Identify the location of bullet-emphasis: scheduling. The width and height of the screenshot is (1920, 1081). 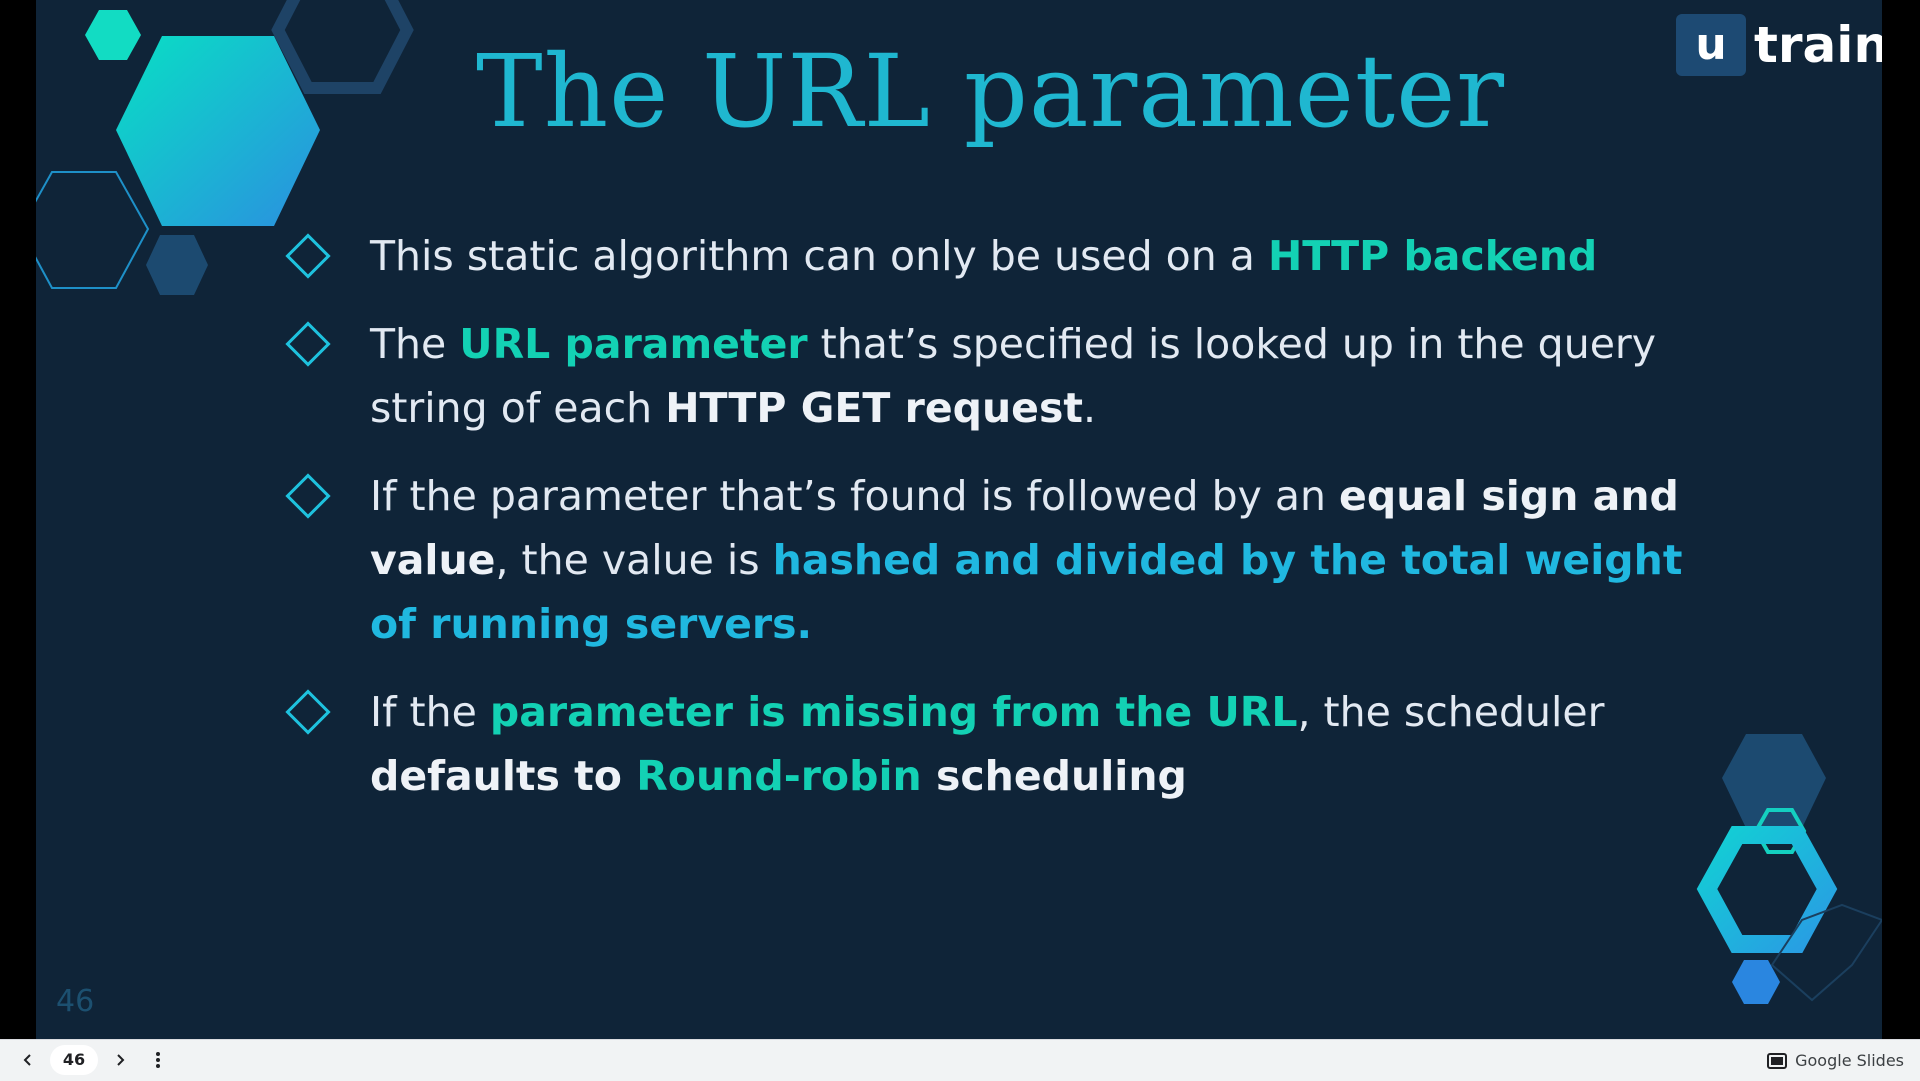
(1054, 776).